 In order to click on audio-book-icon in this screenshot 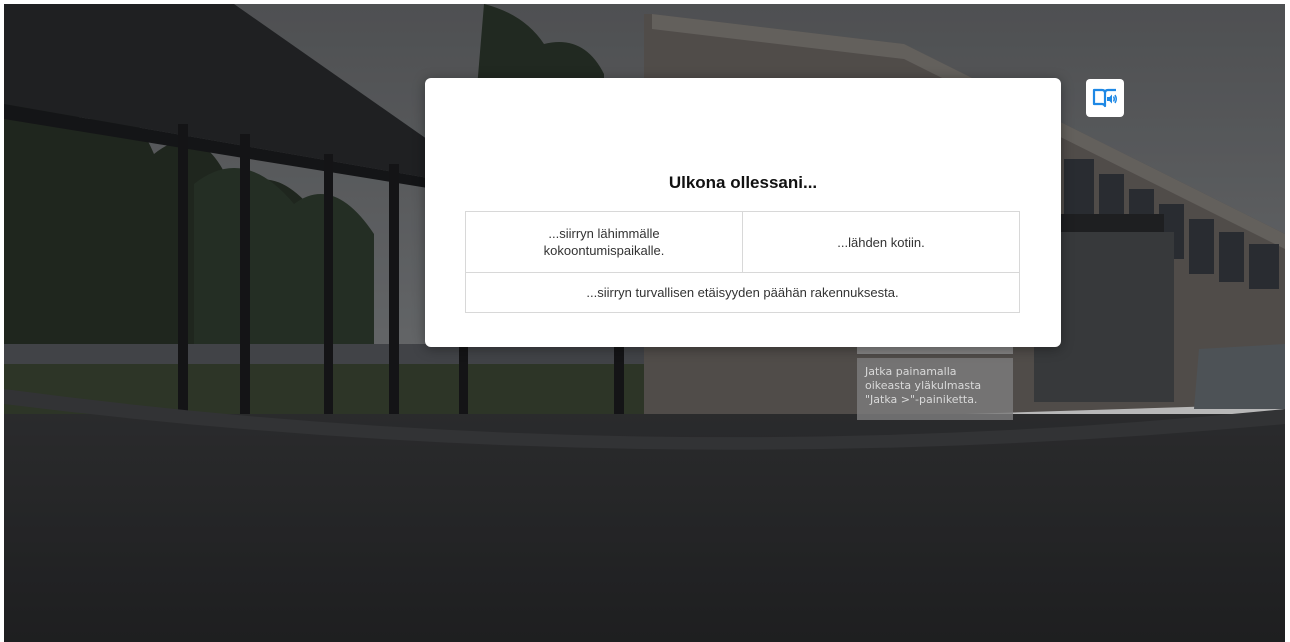, I will do `click(1104, 98)`.